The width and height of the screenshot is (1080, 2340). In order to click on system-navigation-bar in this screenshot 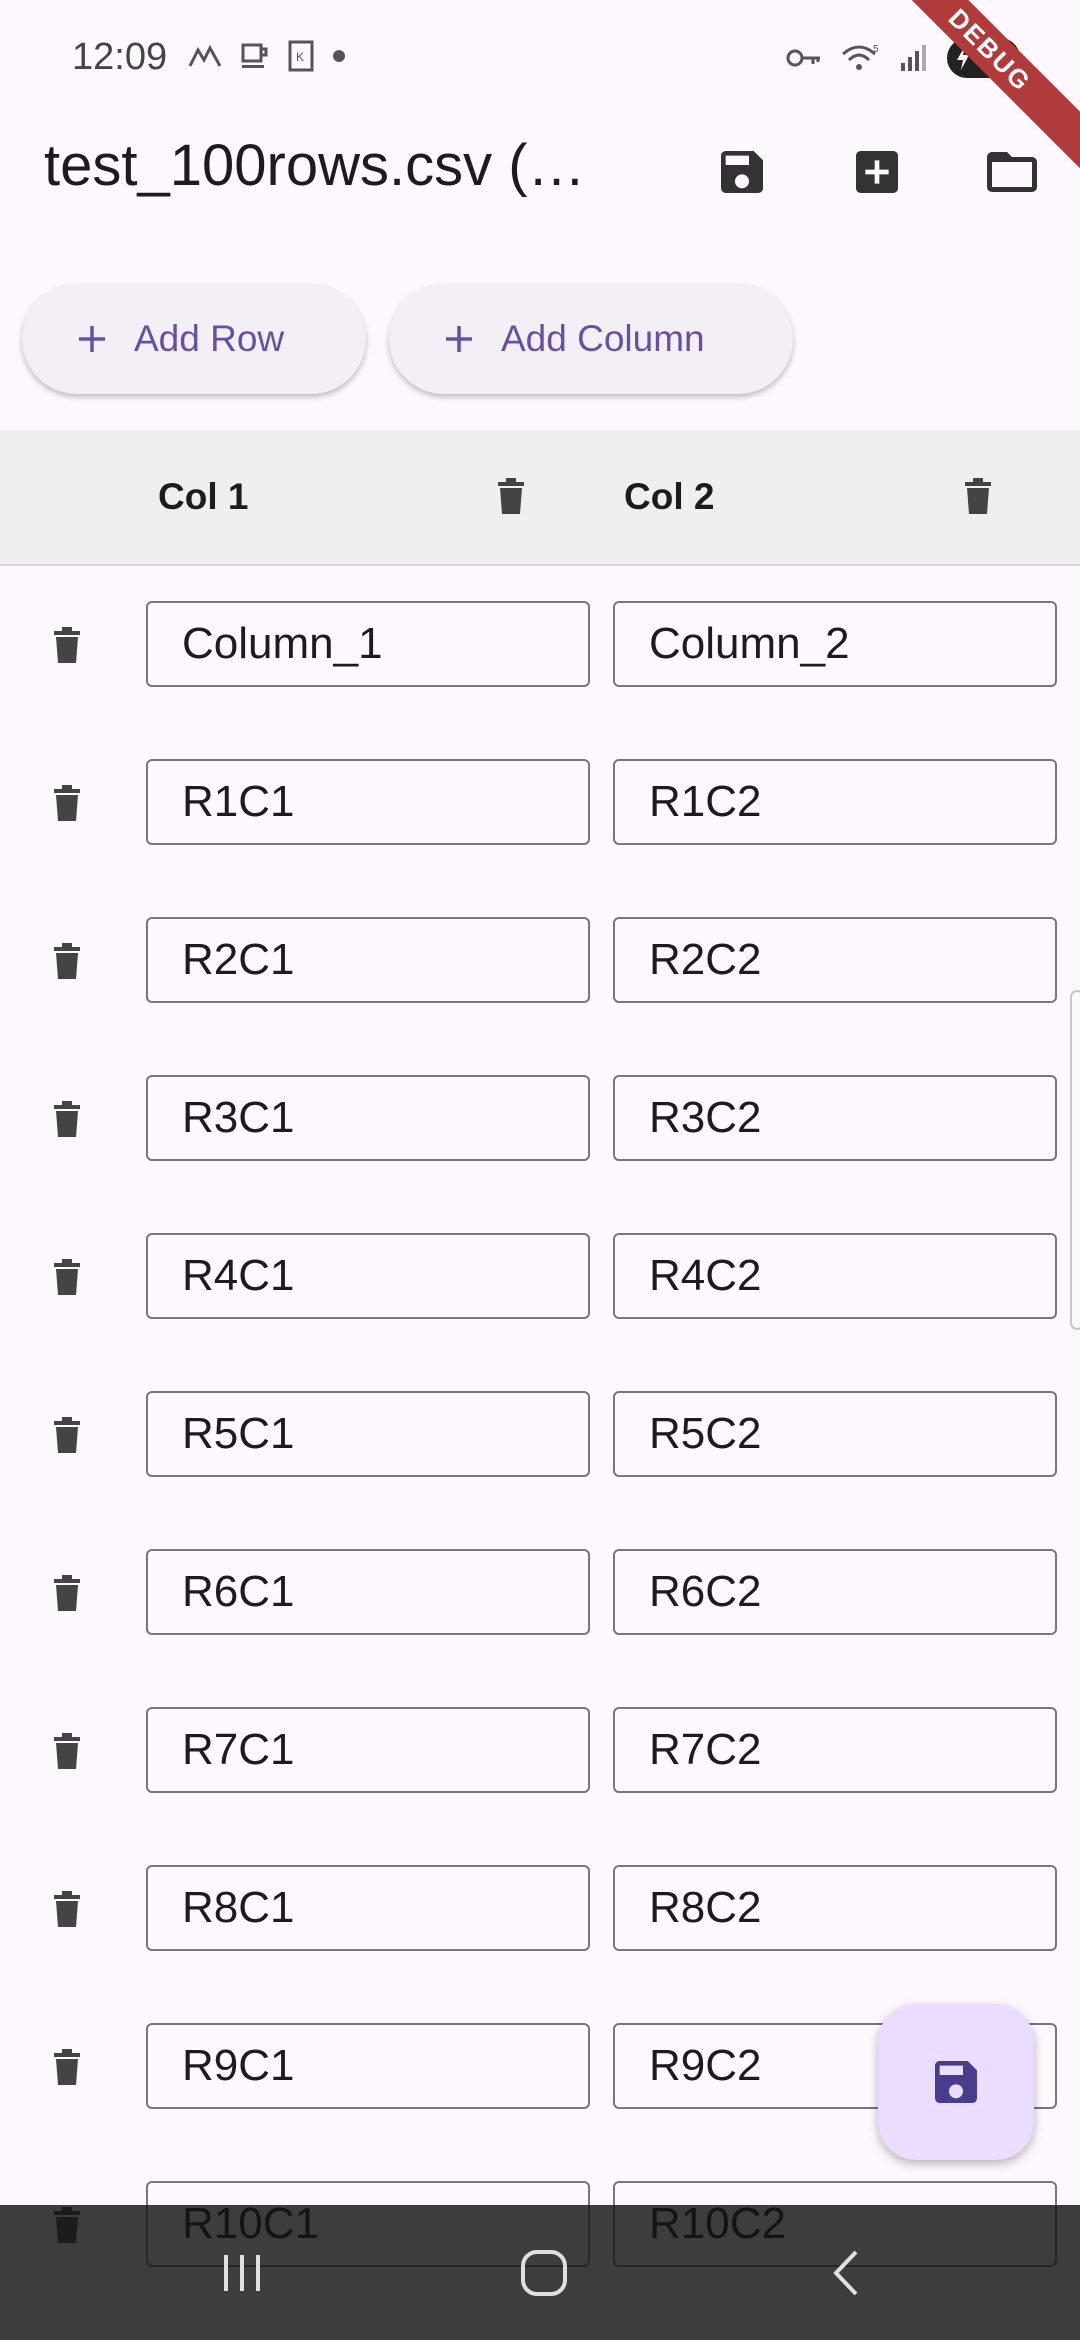, I will do `click(540, 2272)`.